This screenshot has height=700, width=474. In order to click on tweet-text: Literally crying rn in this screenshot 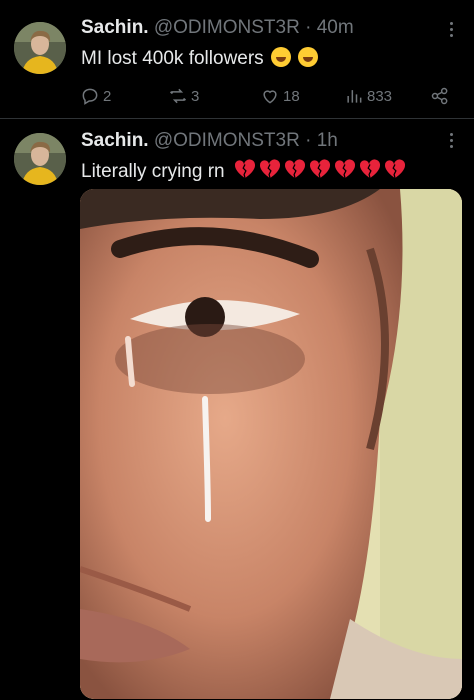, I will do `click(245, 172)`.